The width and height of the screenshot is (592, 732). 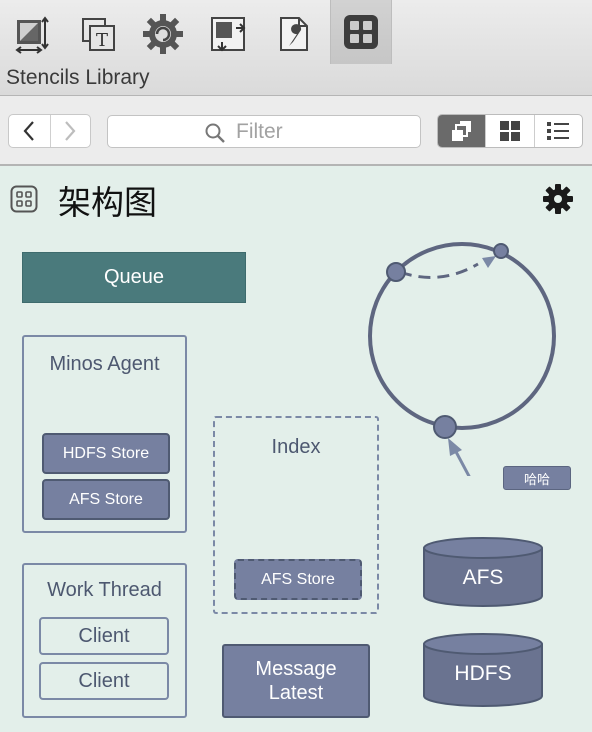 I want to click on library-toolbar, so click(x=296, y=131).